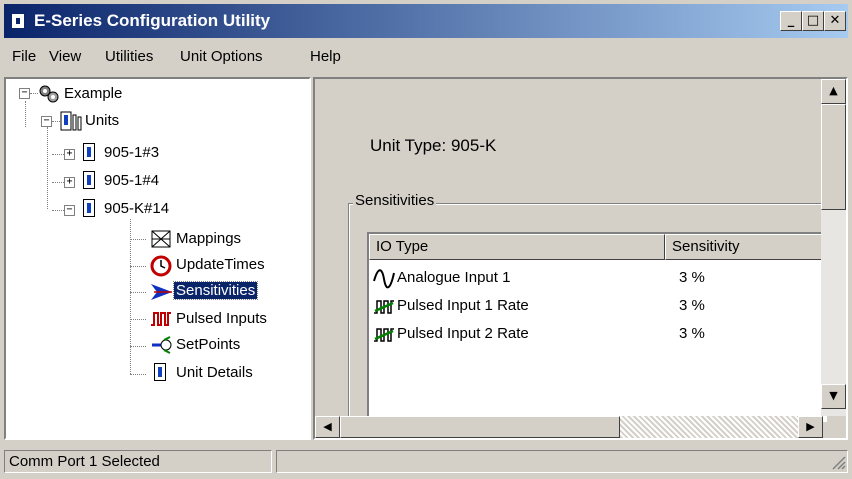  What do you see at coordinates (597, 306) in the screenshot?
I see `list-row: Pulsed Input 1 Rate 3 %` at bounding box center [597, 306].